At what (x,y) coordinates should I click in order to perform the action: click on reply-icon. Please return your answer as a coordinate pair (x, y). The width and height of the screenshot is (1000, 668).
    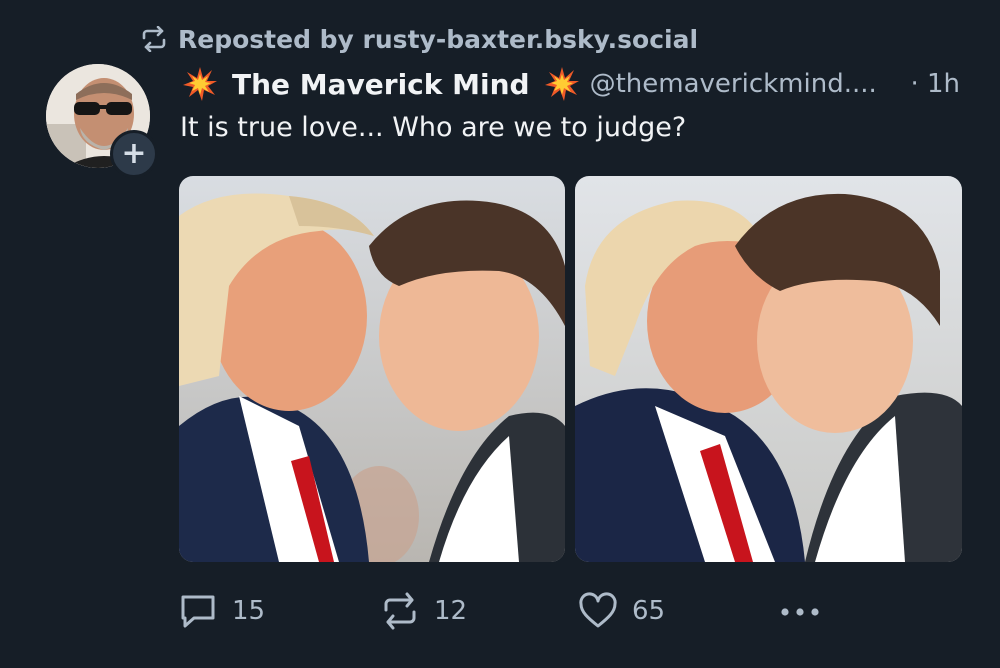
    Looking at the image, I should click on (198, 611).